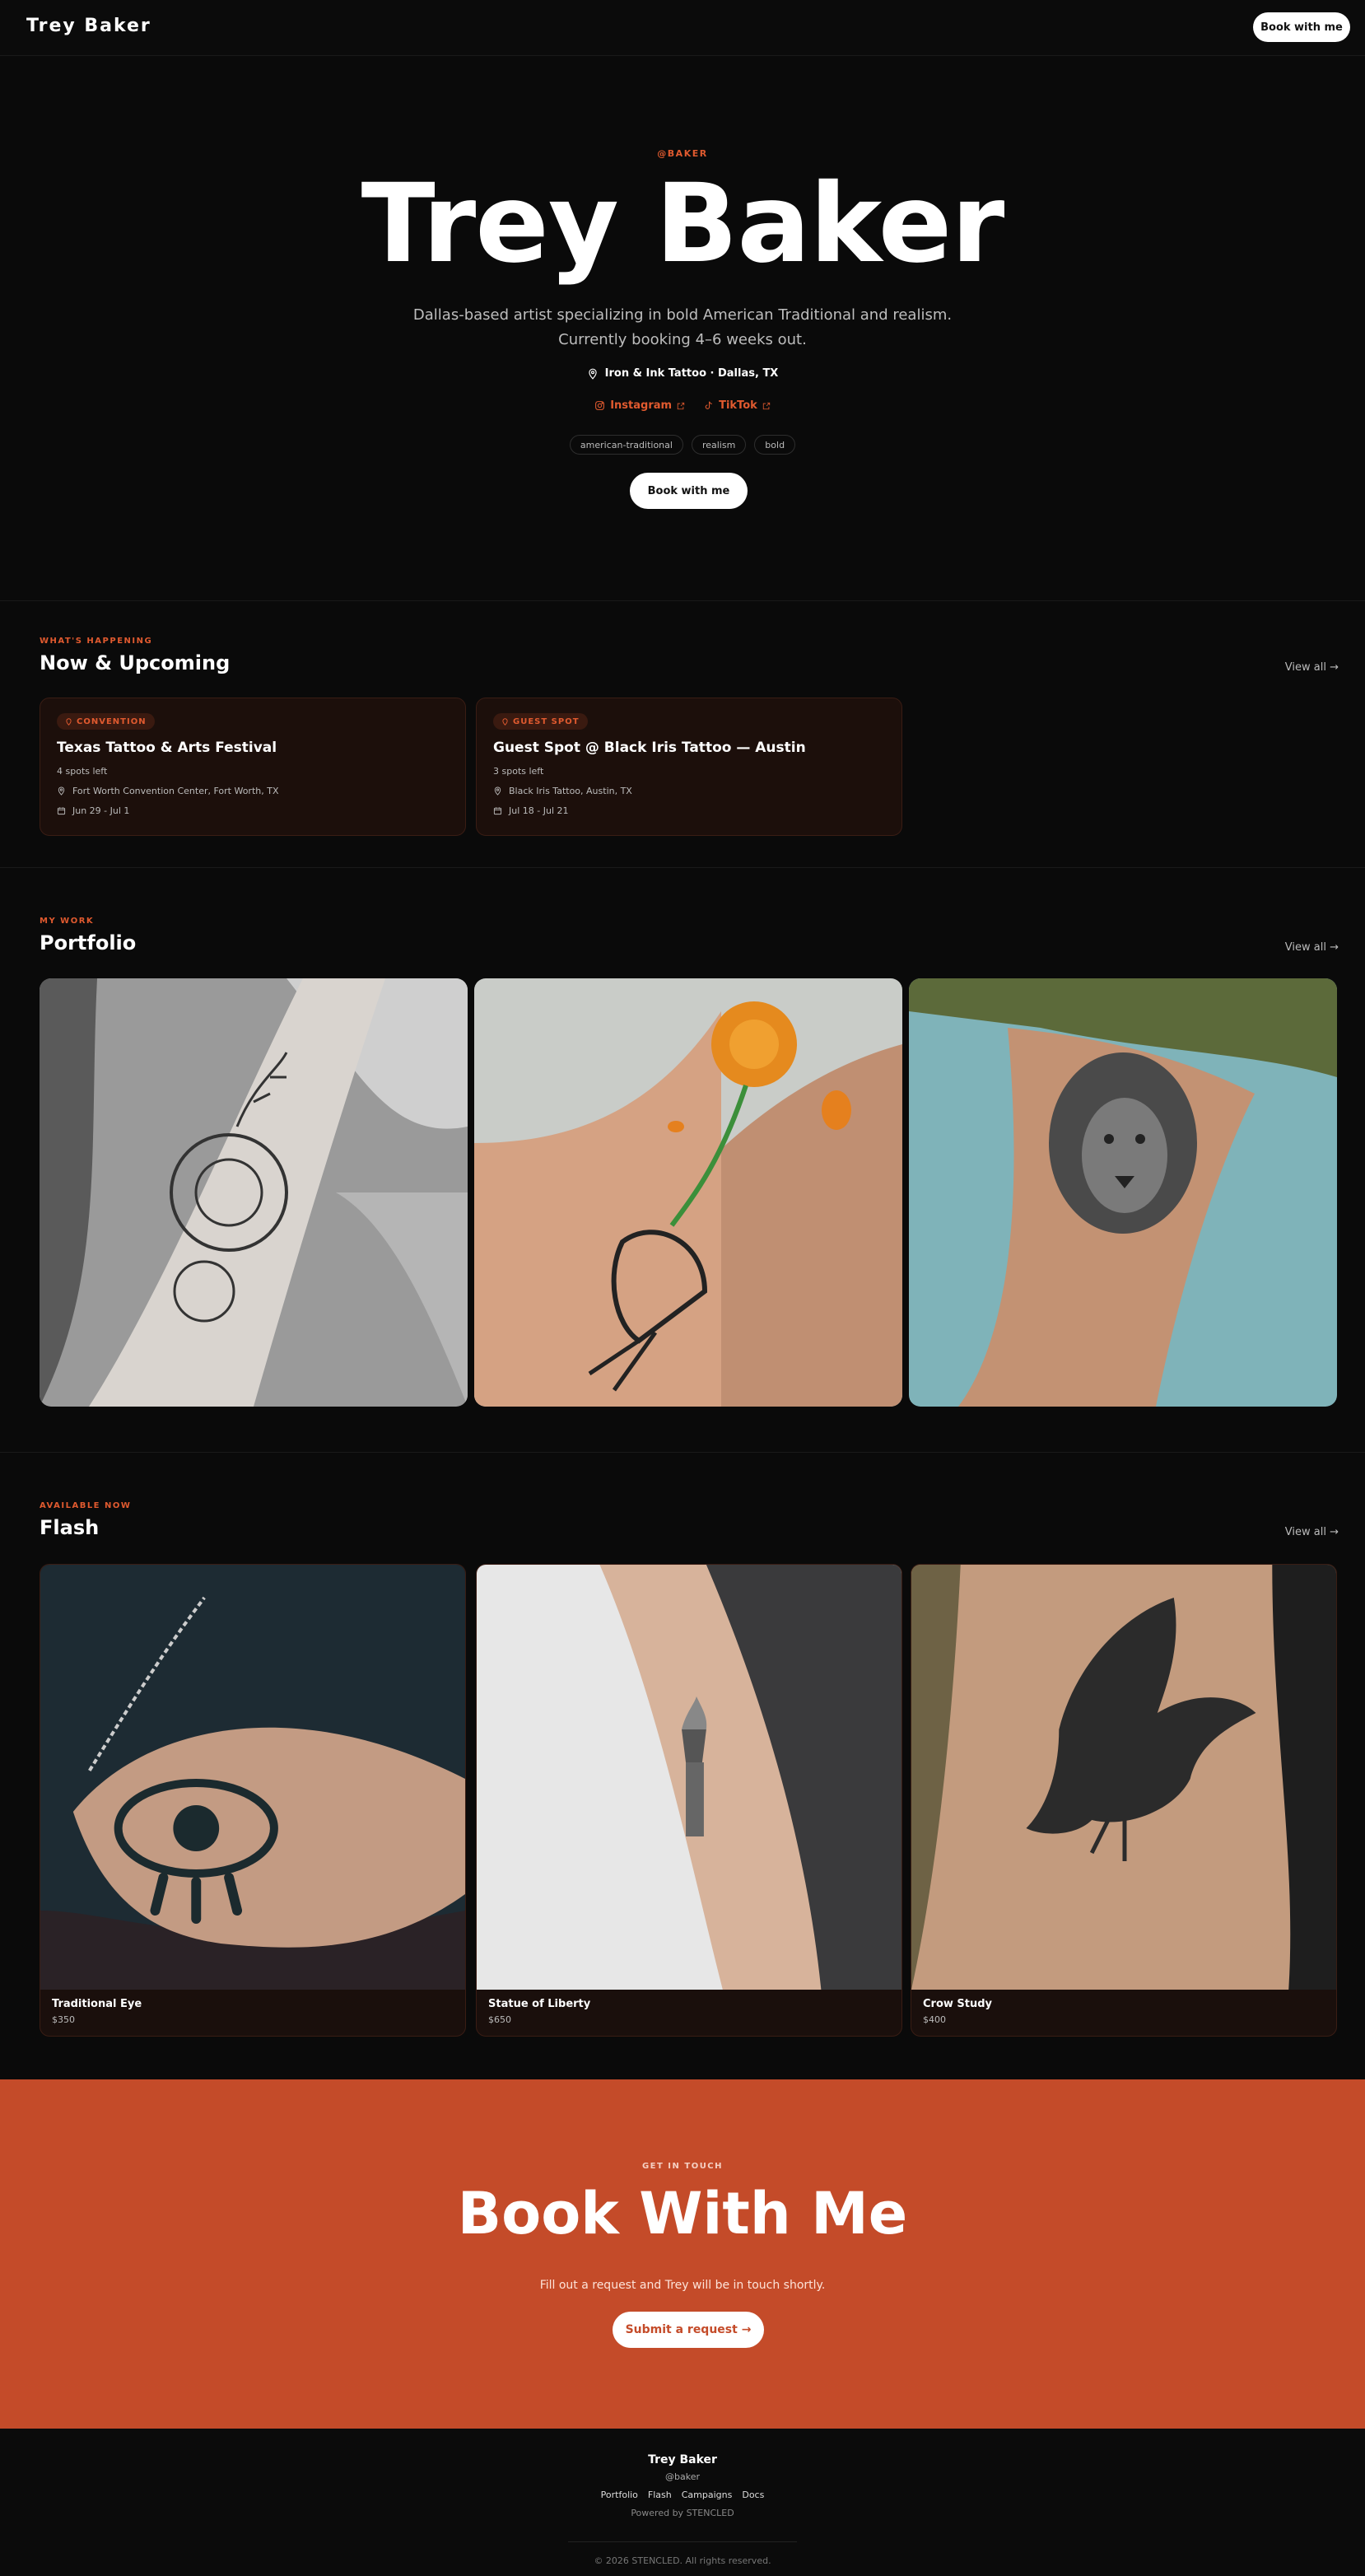 Image resolution: width=1365 pixels, height=2576 pixels. What do you see at coordinates (86, 1505) in the screenshot?
I see `flash-eyebrow: AVAILABLE NOW` at bounding box center [86, 1505].